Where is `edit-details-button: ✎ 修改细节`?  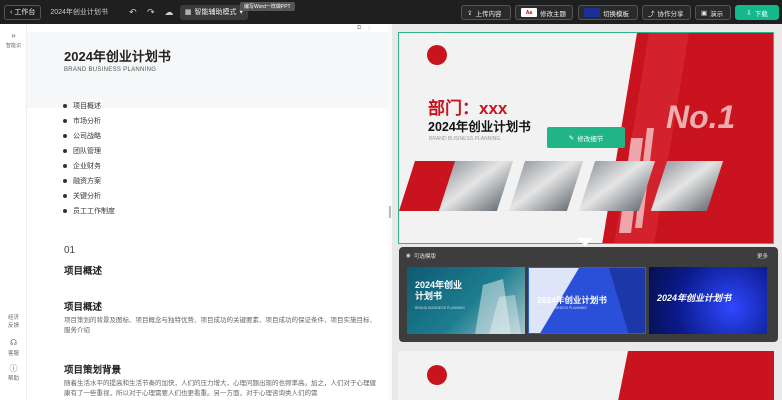 edit-details-button: ✎ 修改细节 is located at coordinates (586, 137).